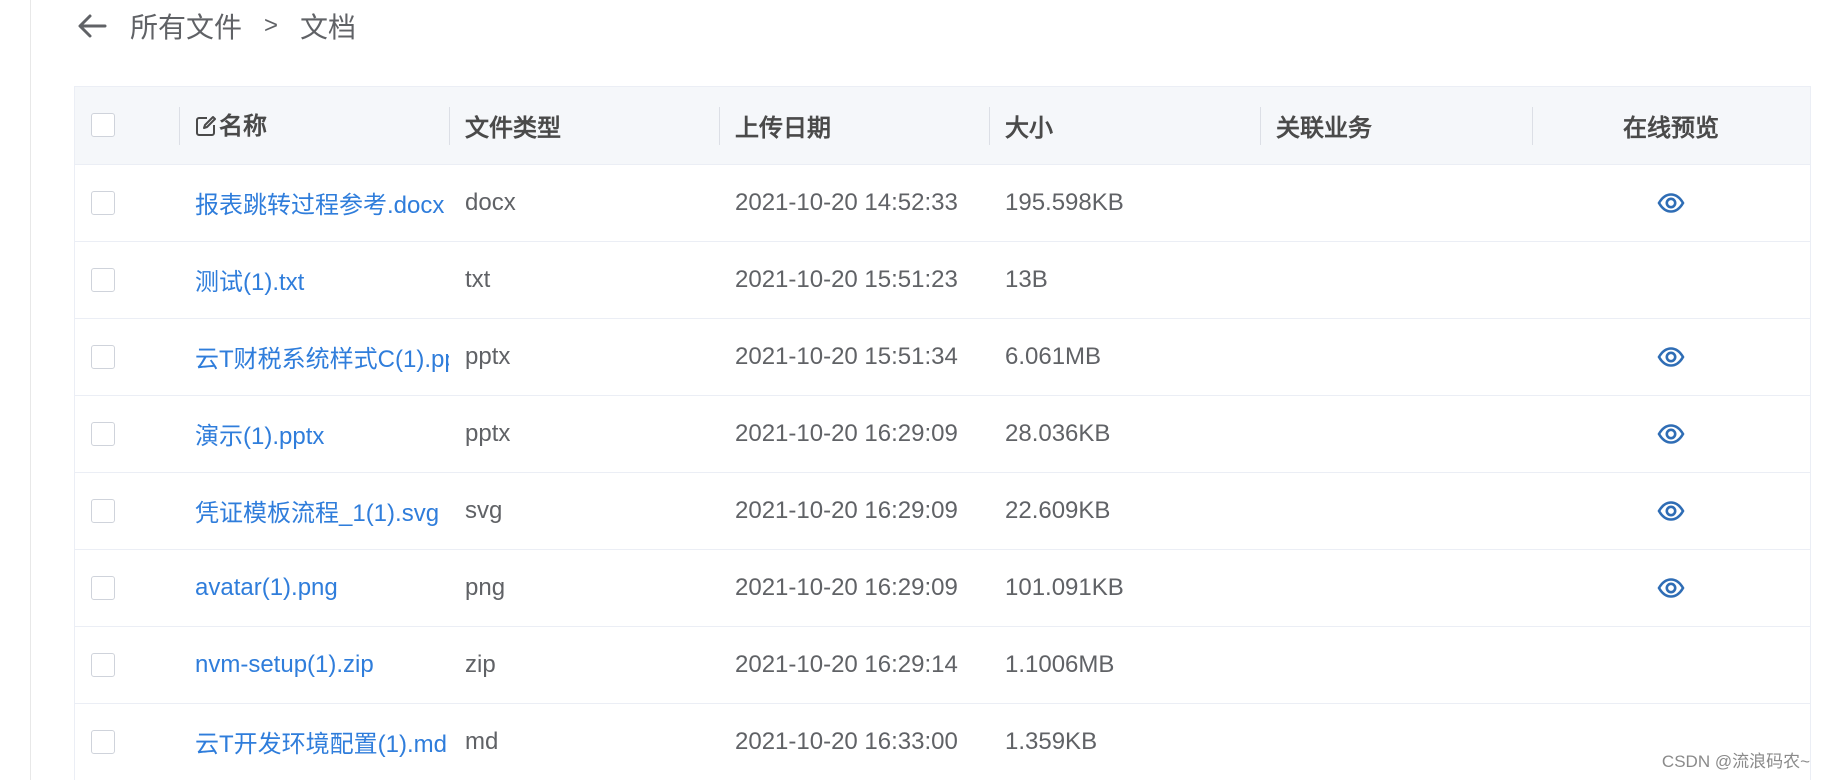 The image size is (1822, 780). What do you see at coordinates (485, 587) in the screenshot?
I see `file-type-cell: png` at bounding box center [485, 587].